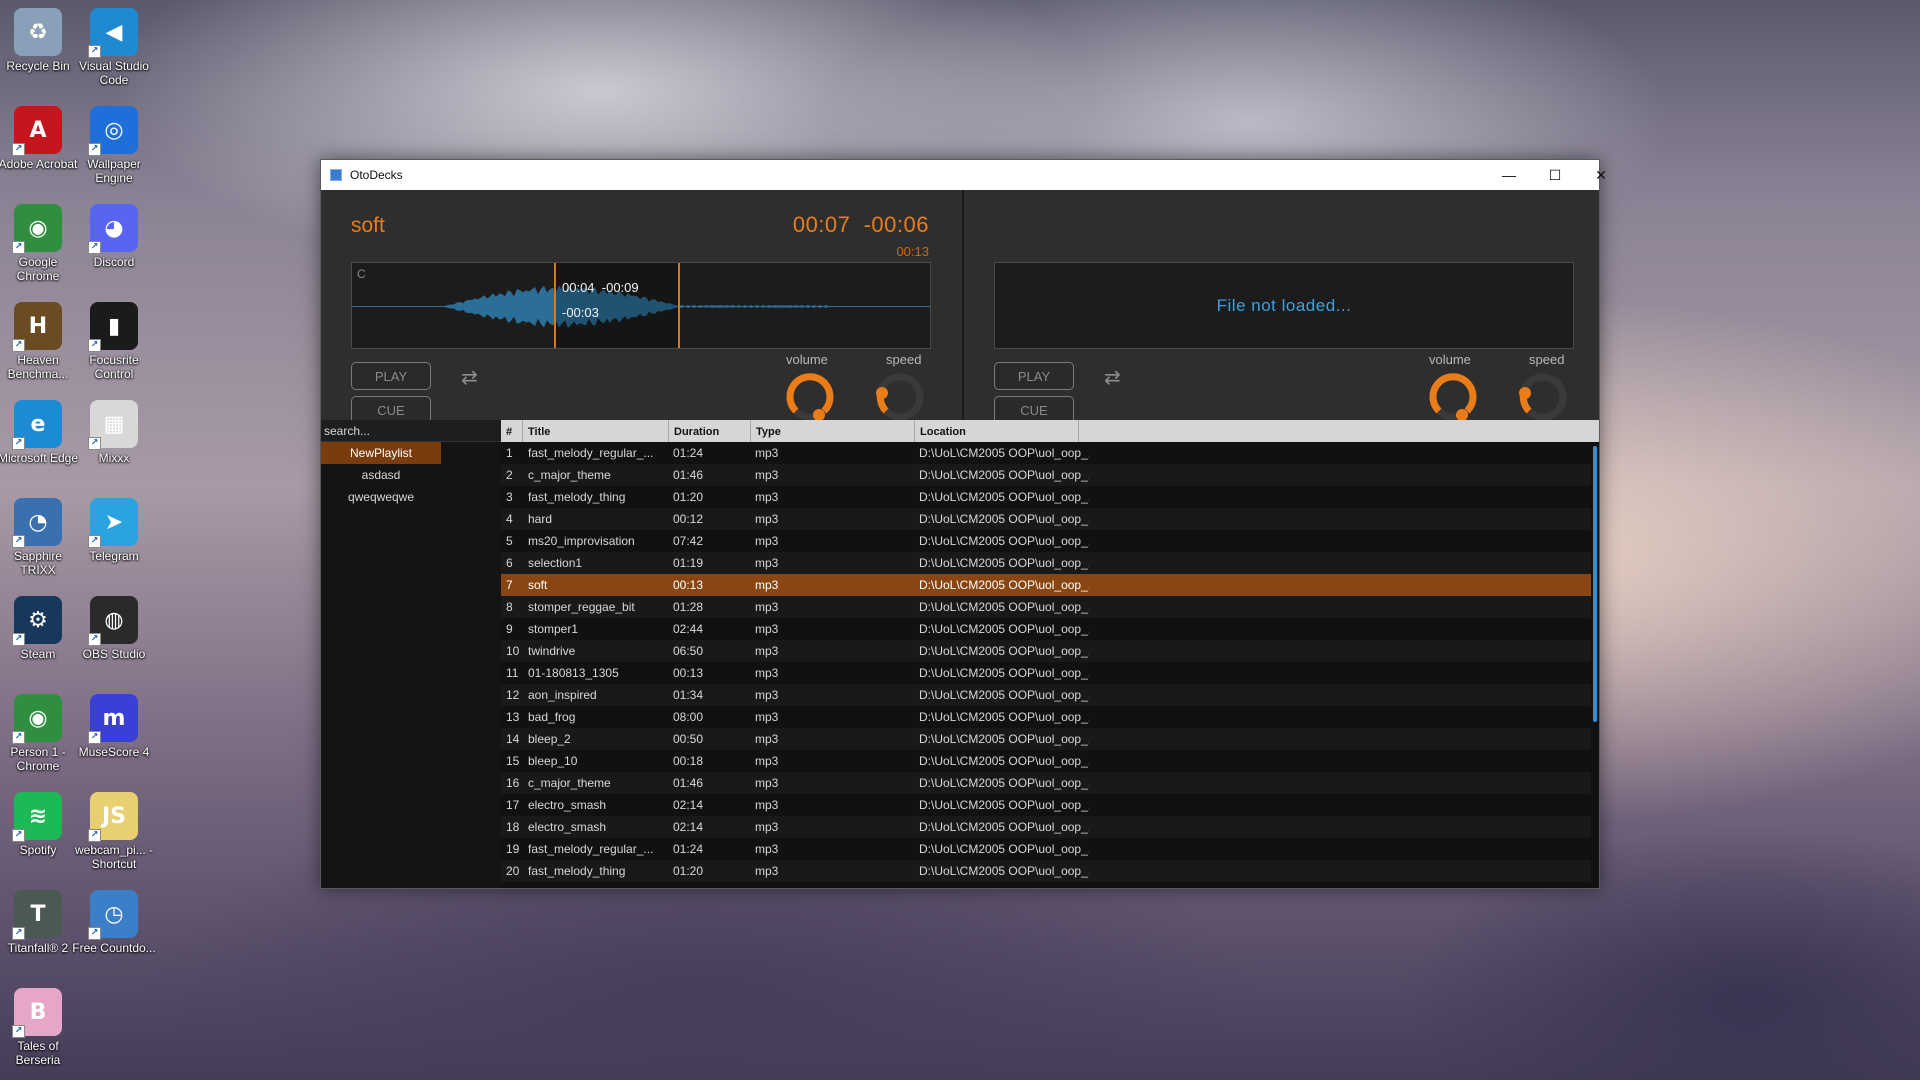  I want to click on column-header-type: Type, so click(833, 431).